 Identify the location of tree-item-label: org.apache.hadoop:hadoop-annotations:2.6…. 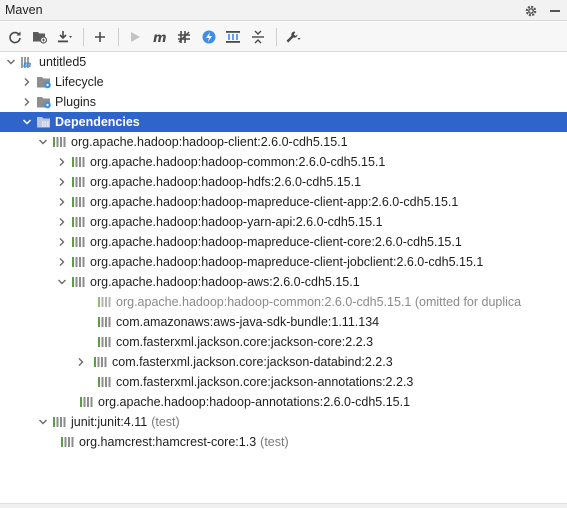
(254, 402).